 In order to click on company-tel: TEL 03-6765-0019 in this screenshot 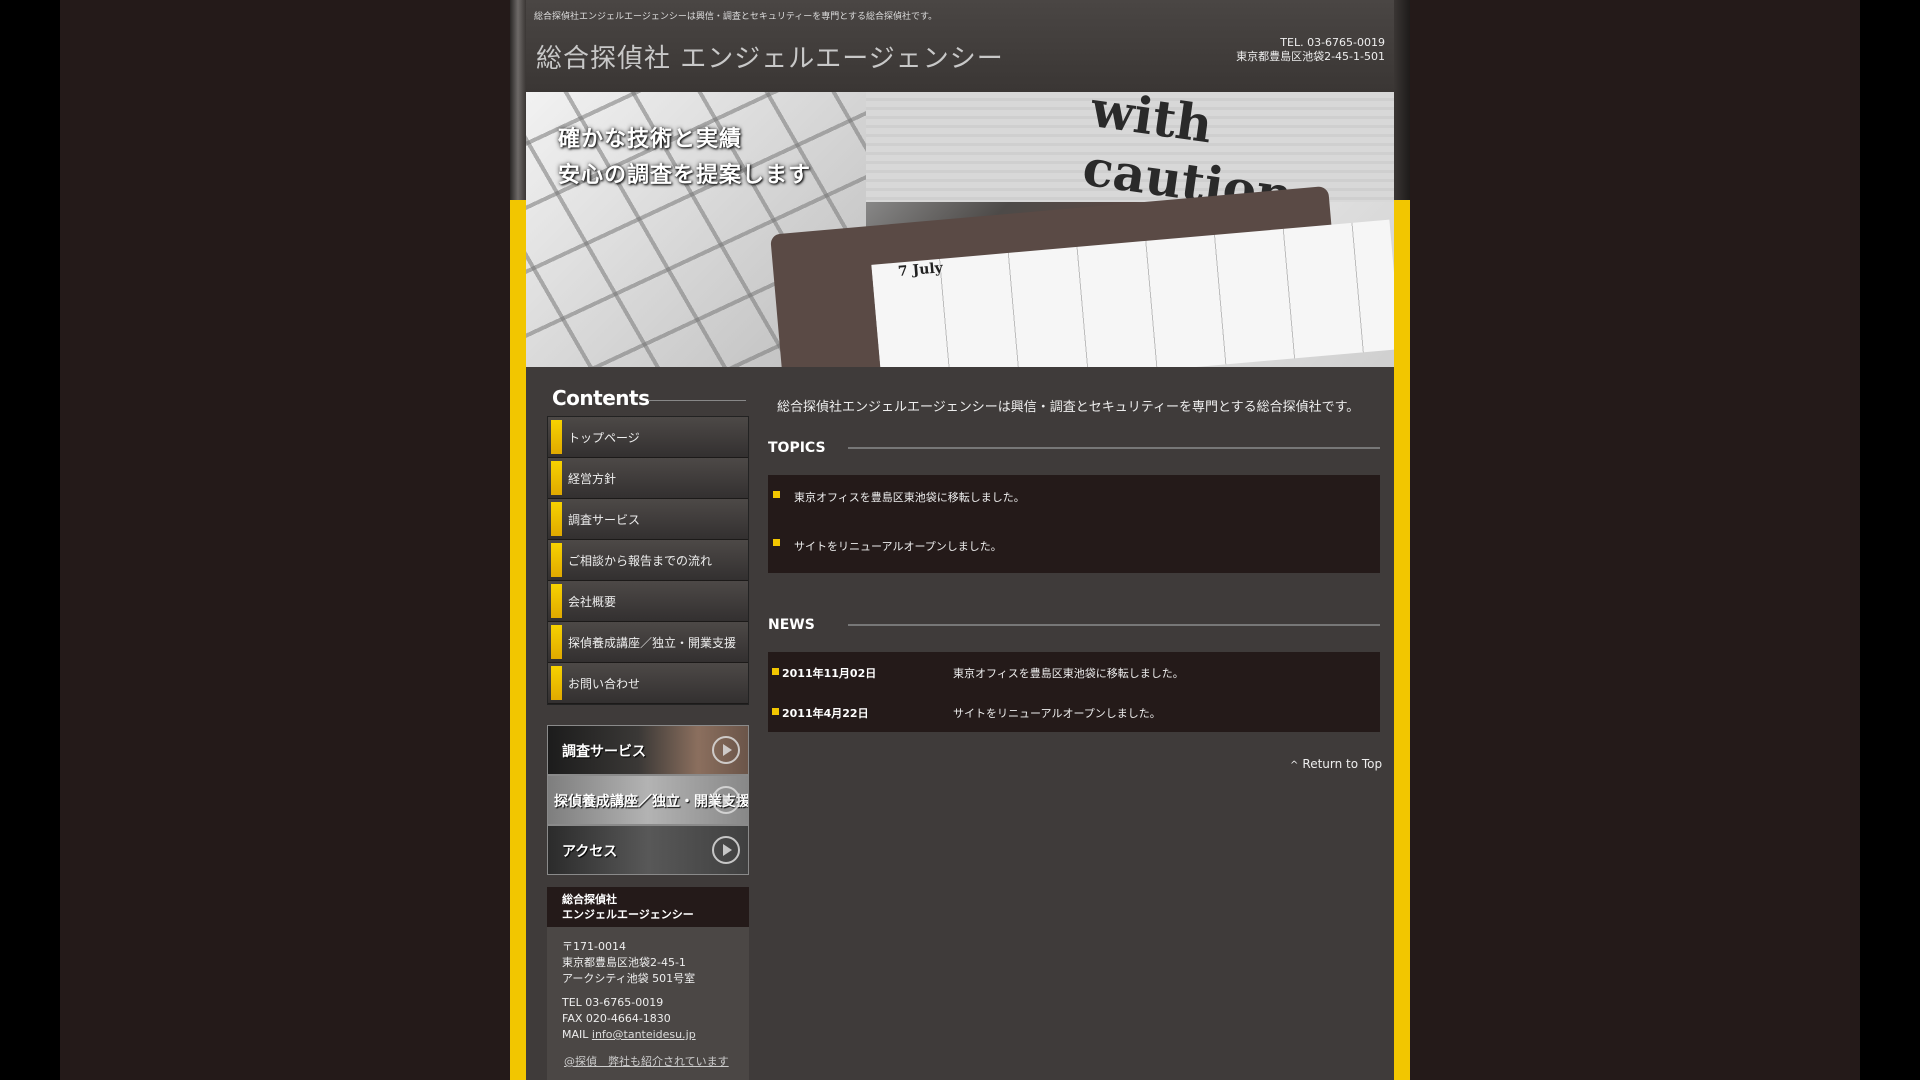, I will do `click(613, 1002)`.